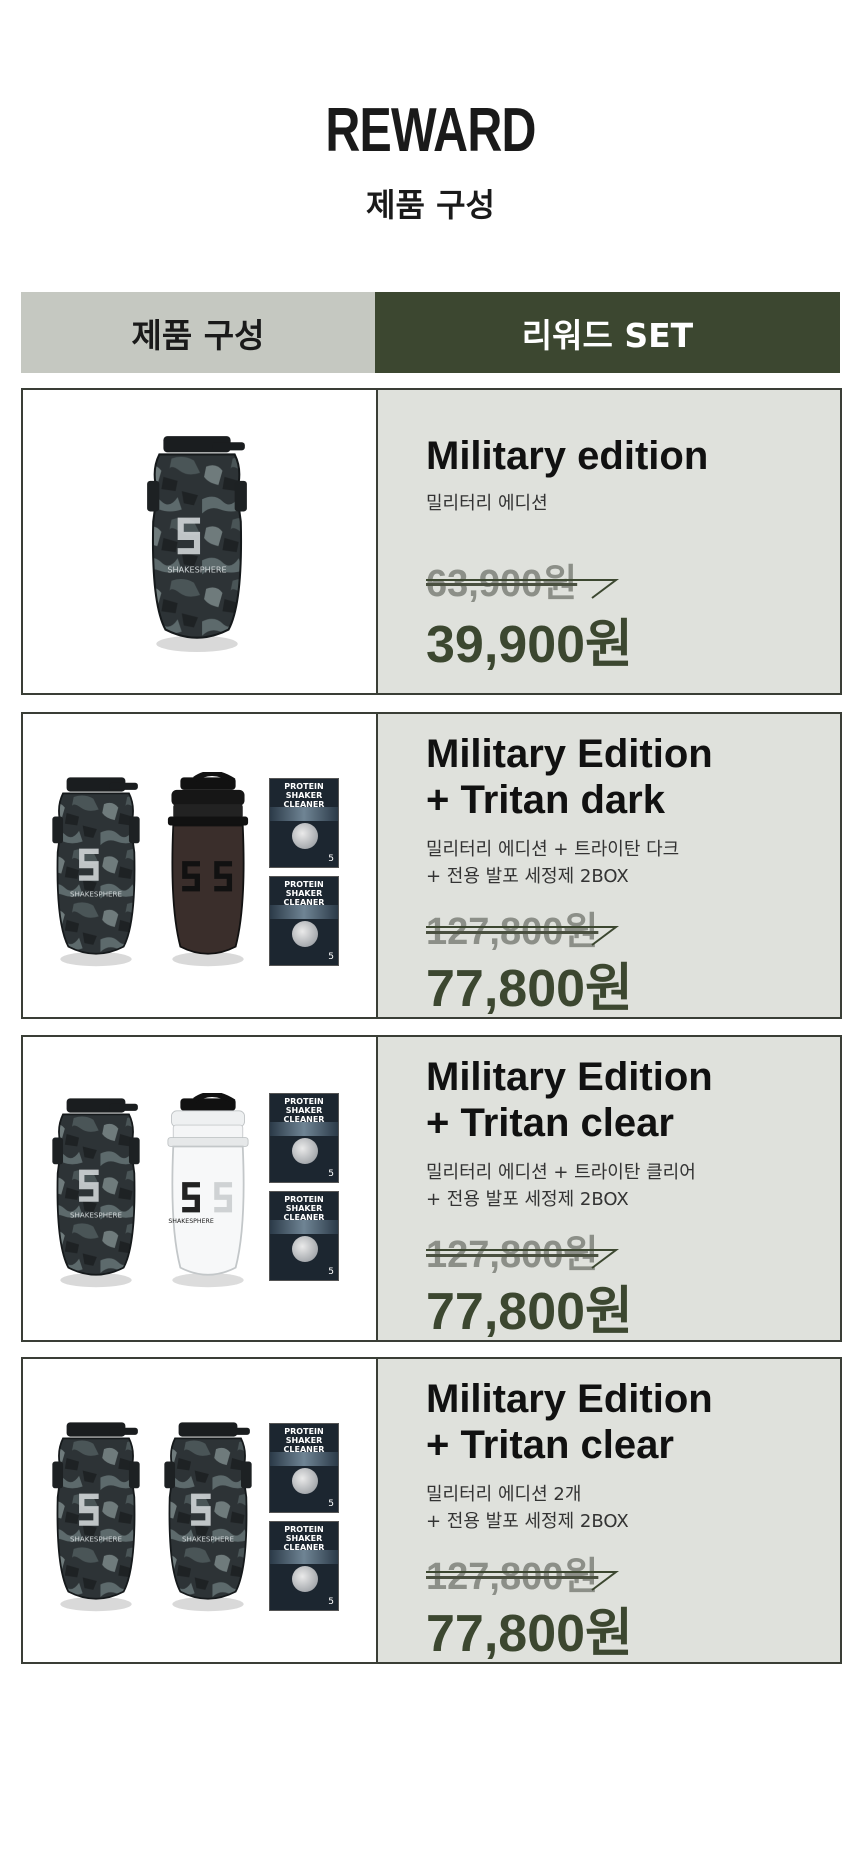 The width and height of the screenshot is (861, 1858). What do you see at coordinates (567, 456) in the screenshot?
I see `product-name: Military edition` at bounding box center [567, 456].